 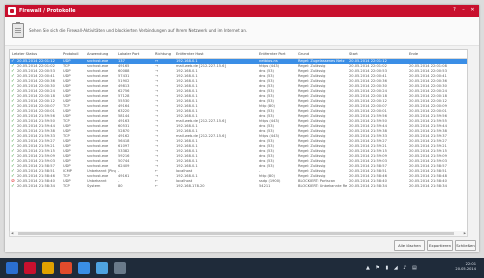 I want to click on check-icon: ✓, so click(x=13, y=186).